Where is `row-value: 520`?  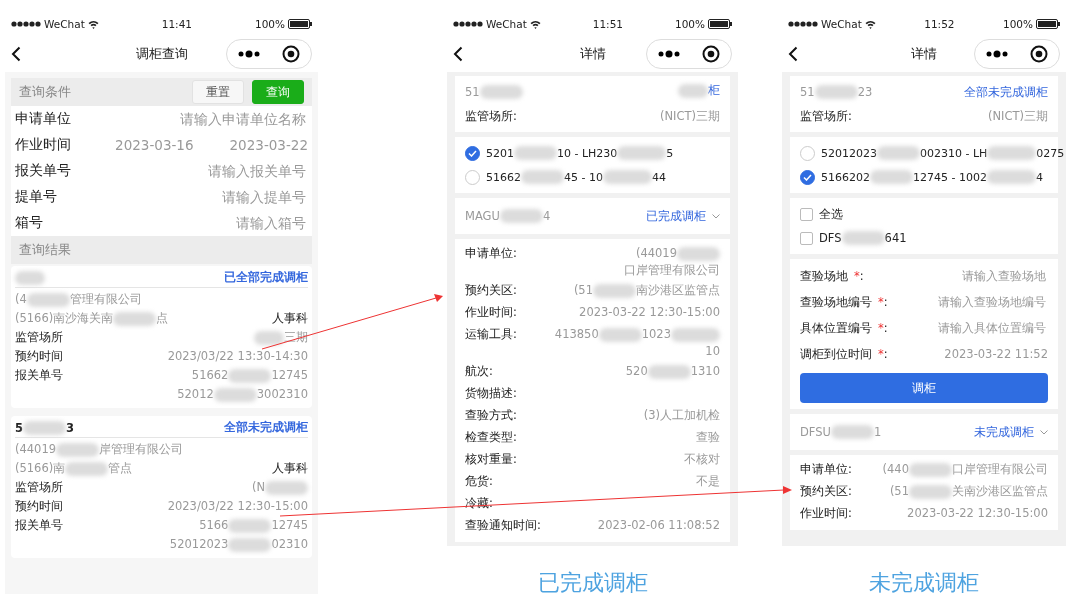
row-value: 520 is located at coordinates (636, 371).